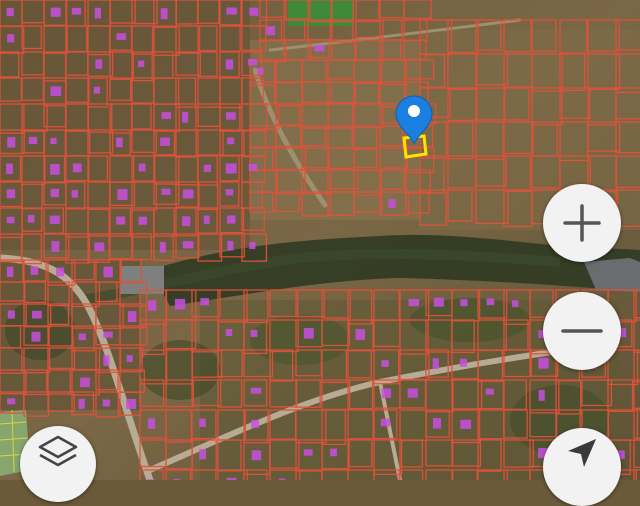  What do you see at coordinates (58, 453) in the screenshot?
I see `layers-icon` at bounding box center [58, 453].